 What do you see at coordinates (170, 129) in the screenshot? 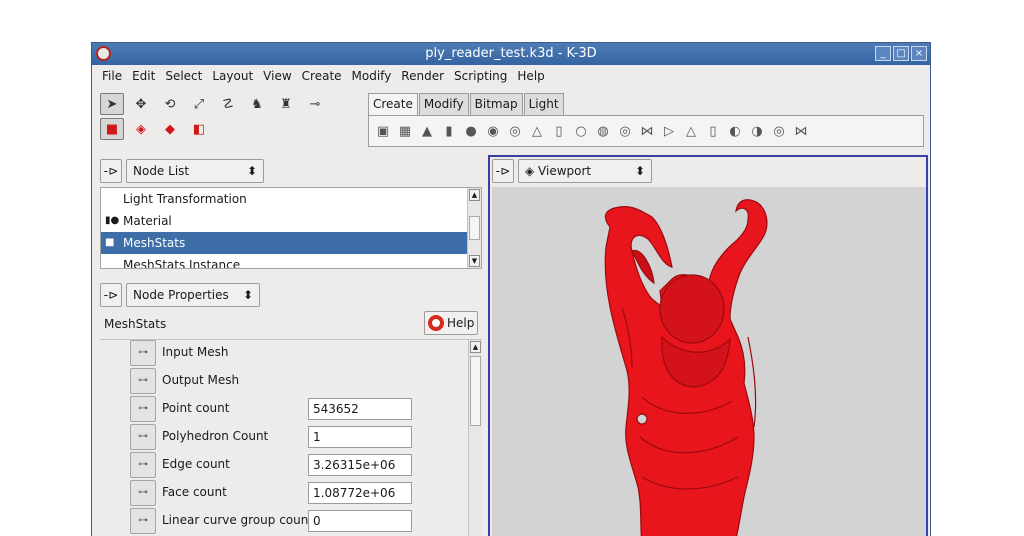
I see `cube-edges-icon: ◆` at bounding box center [170, 129].